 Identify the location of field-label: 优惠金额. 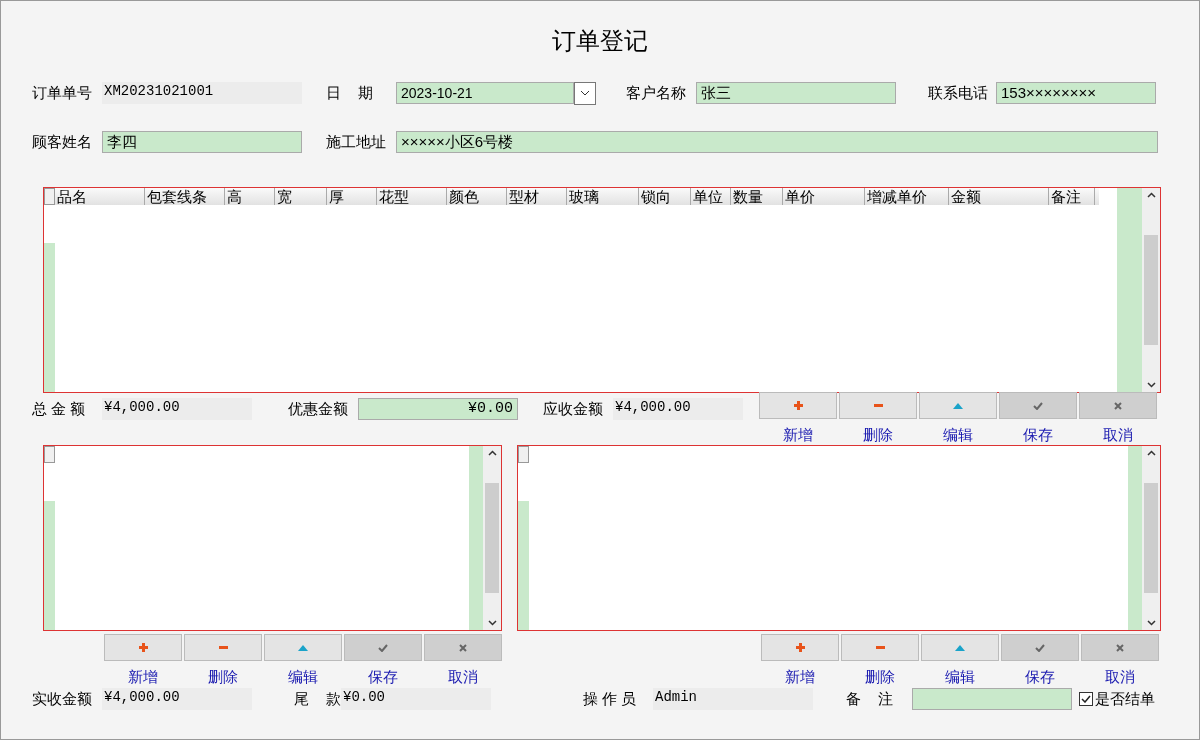
(318, 408).